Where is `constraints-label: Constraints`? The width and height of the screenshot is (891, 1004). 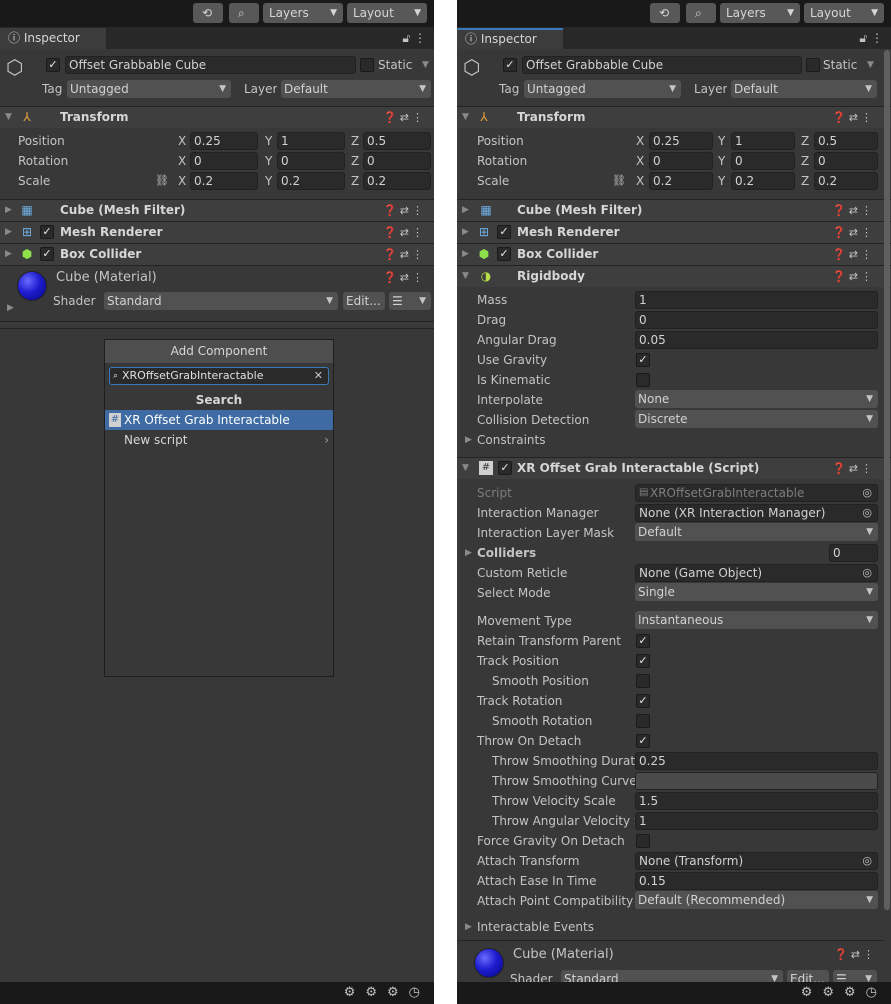 constraints-label: Constraints is located at coordinates (511, 440).